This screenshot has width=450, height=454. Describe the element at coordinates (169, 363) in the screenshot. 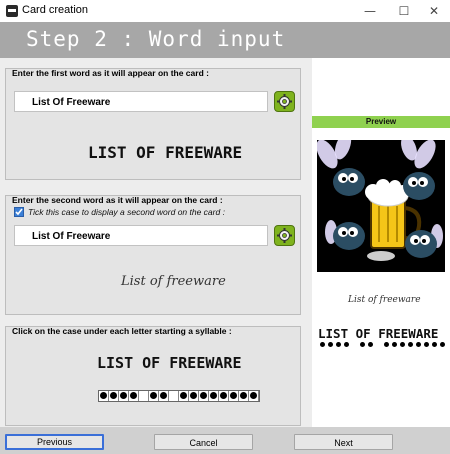

I see `syllable-word-display: LIST OF FREEWARE` at that location.